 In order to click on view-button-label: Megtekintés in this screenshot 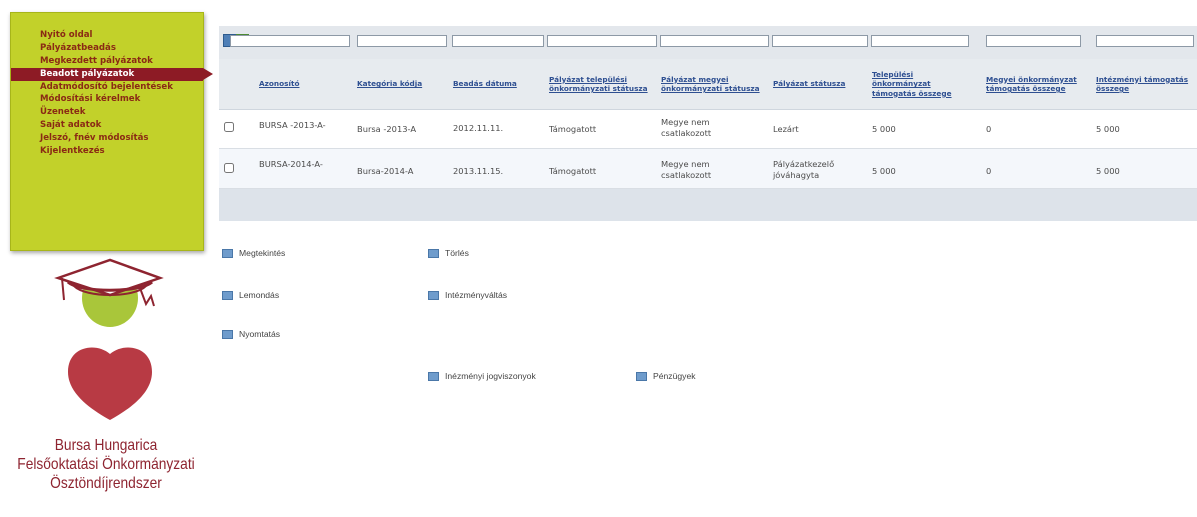, I will do `click(262, 253)`.